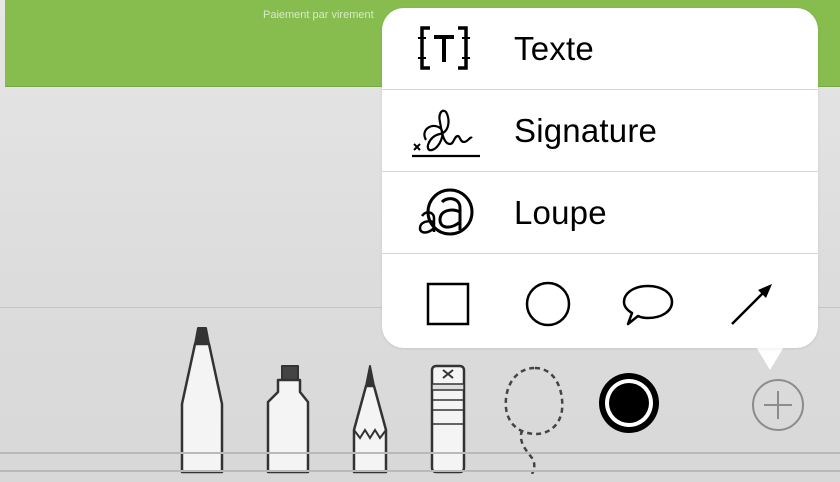 The height and width of the screenshot is (482, 840). What do you see at coordinates (778, 405) in the screenshot?
I see `add-icon` at bounding box center [778, 405].